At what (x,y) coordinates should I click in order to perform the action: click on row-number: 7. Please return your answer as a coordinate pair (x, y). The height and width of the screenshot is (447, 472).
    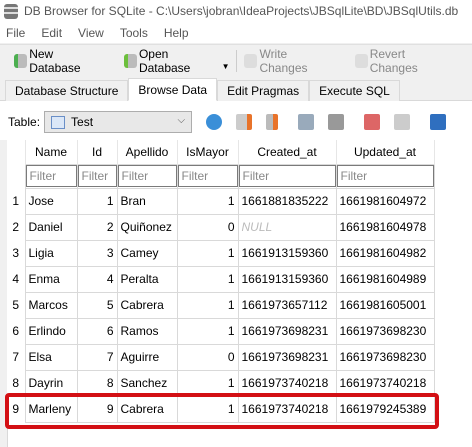
    Looking at the image, I should click on (16, 357).